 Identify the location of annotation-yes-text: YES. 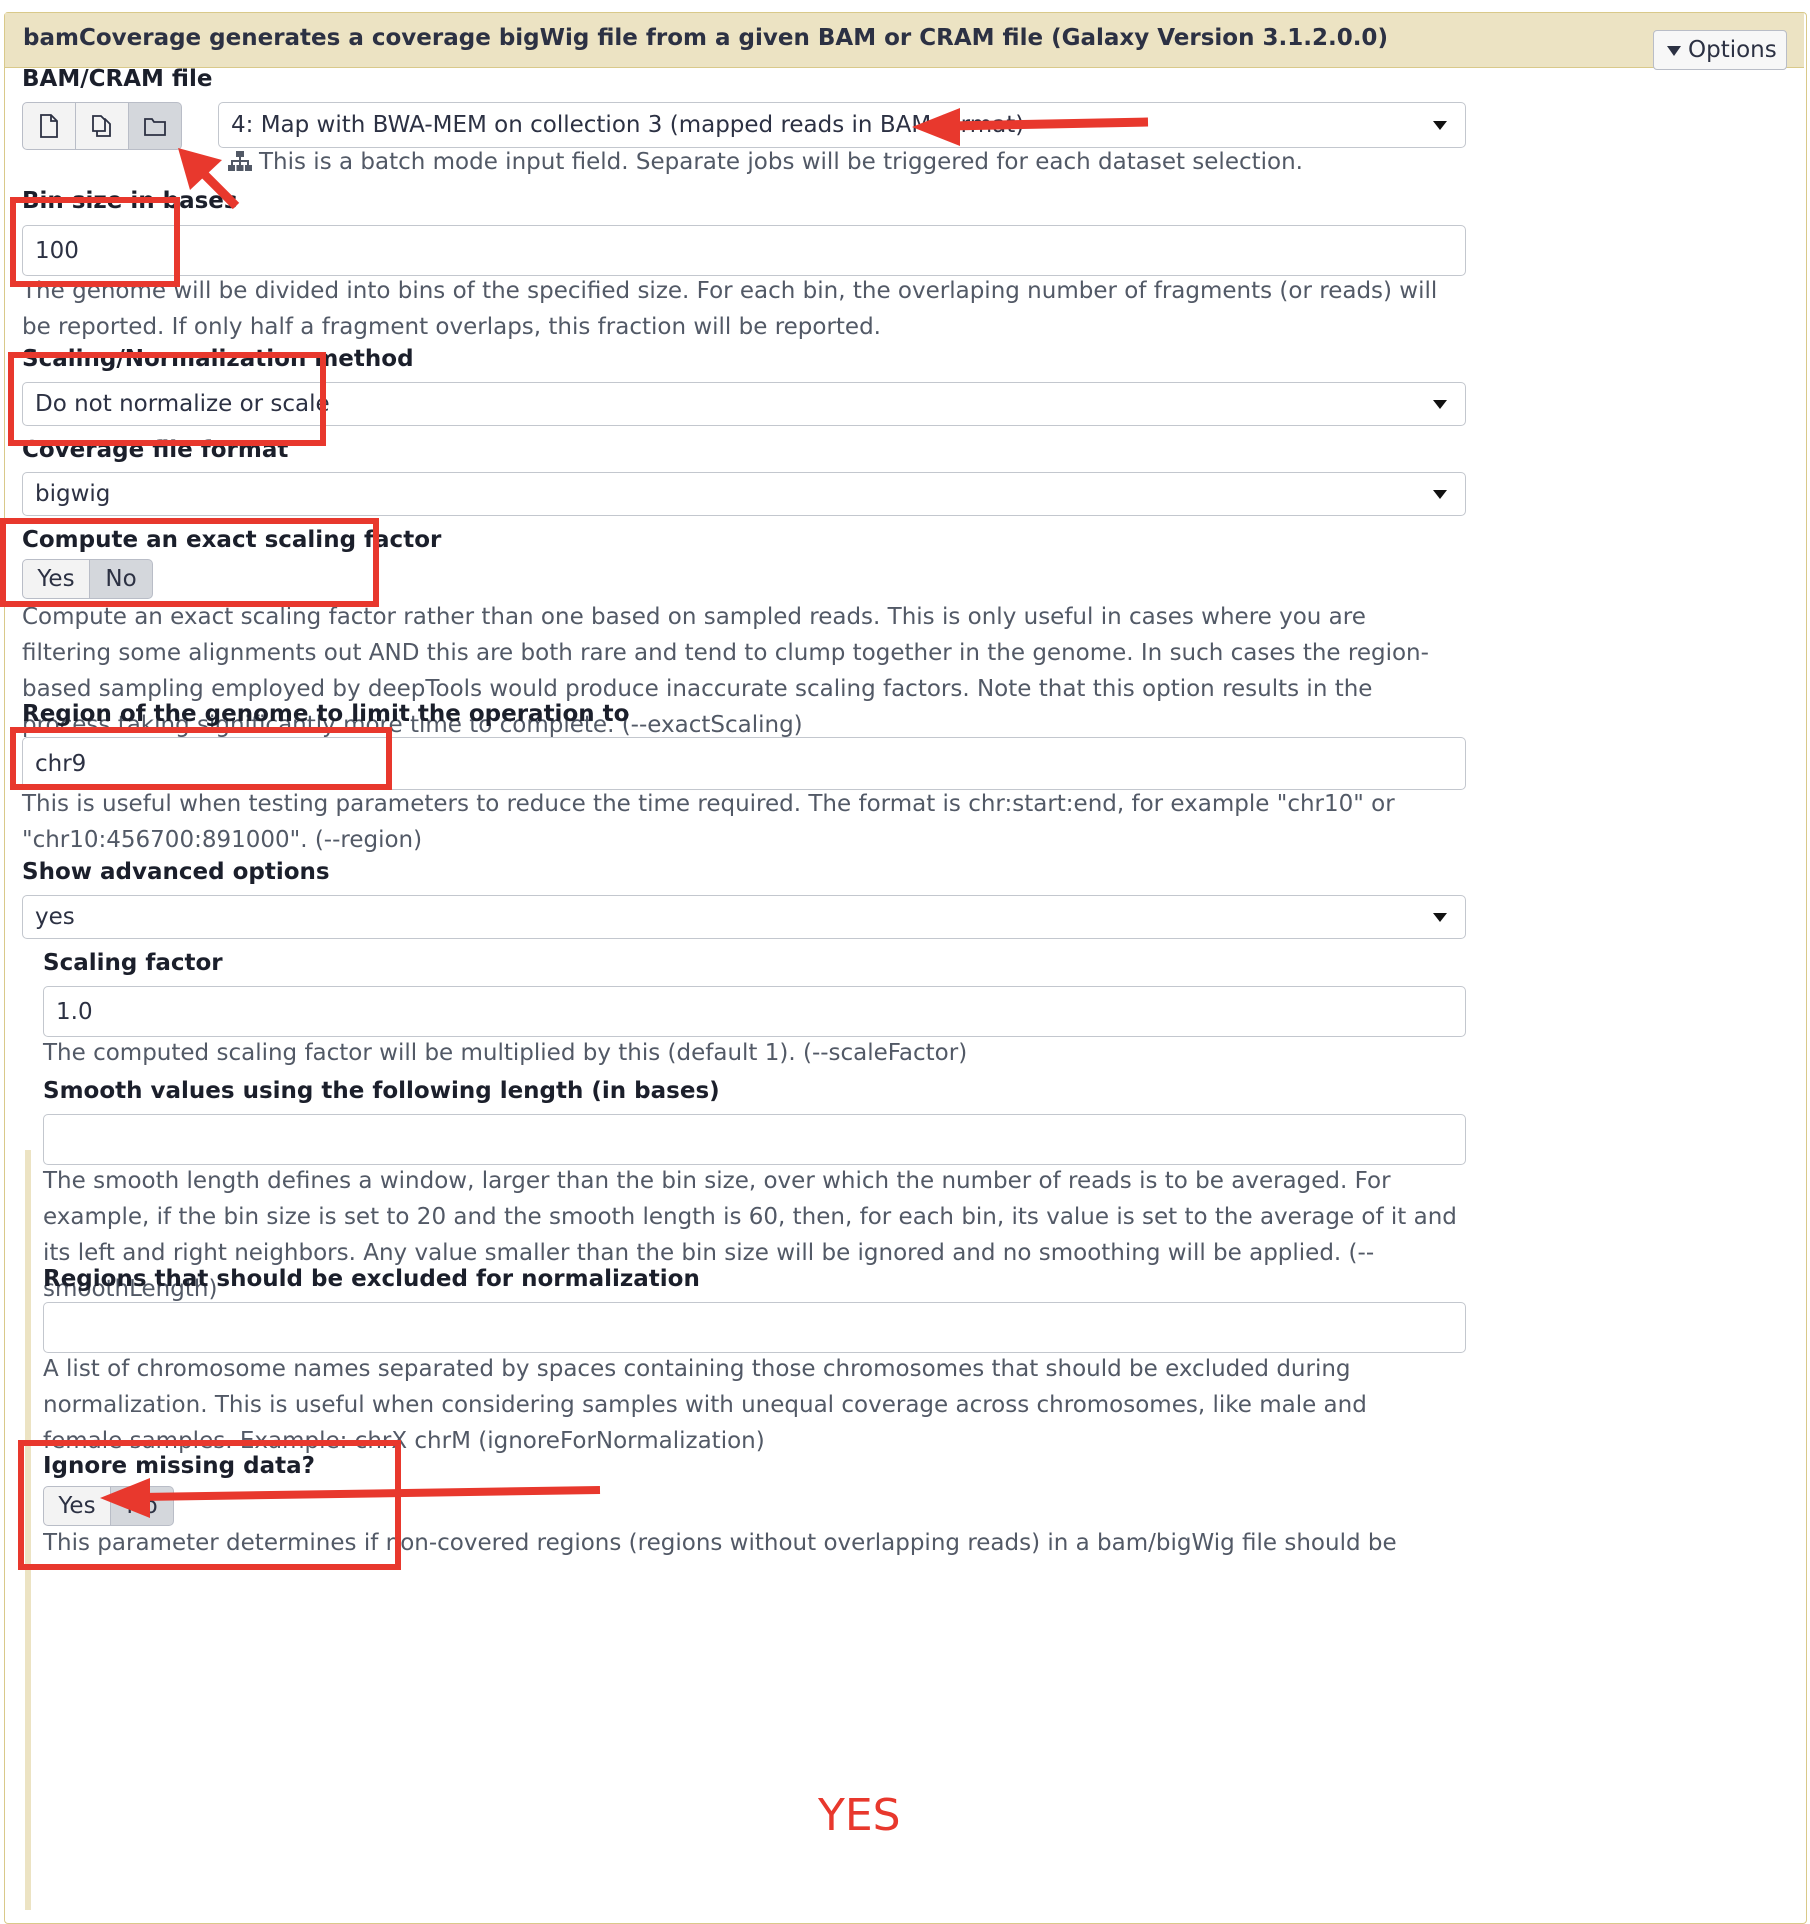
(859, 1815).